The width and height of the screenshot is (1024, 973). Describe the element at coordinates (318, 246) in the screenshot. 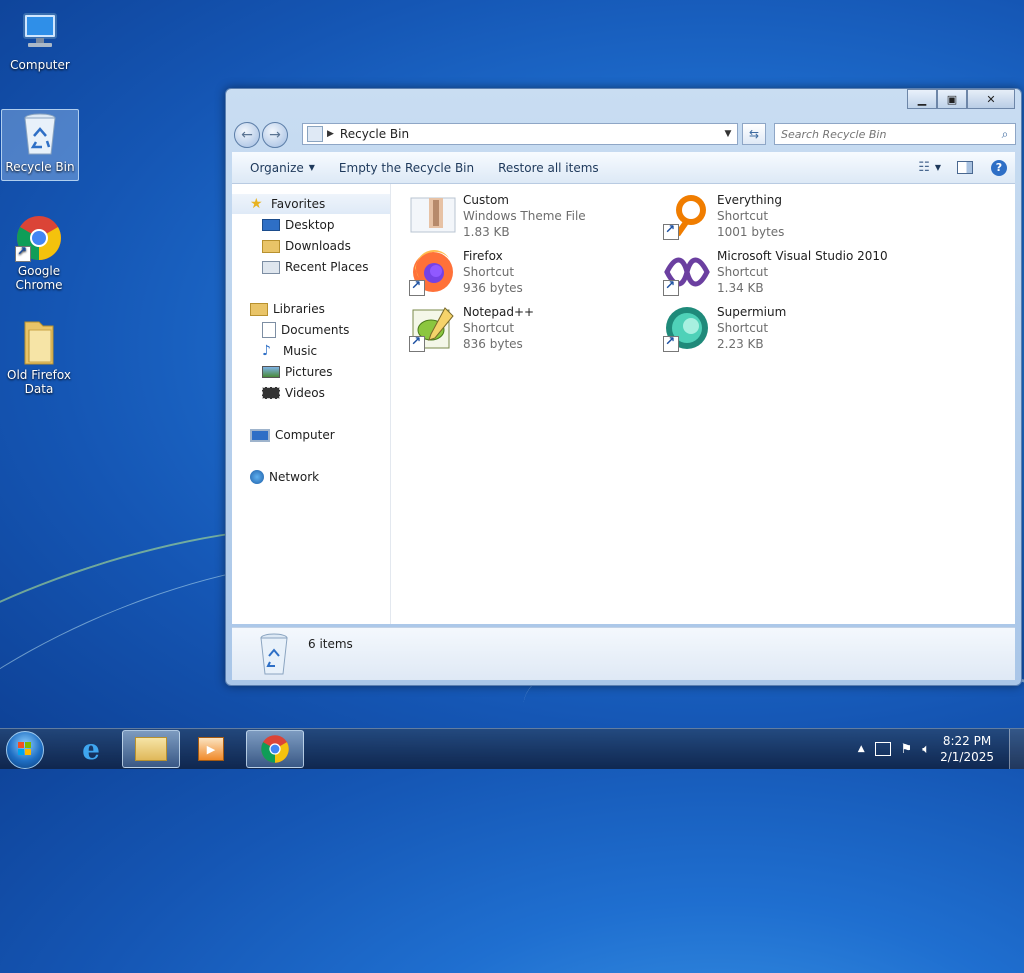

I see `nav-label: Downloads` at that location.